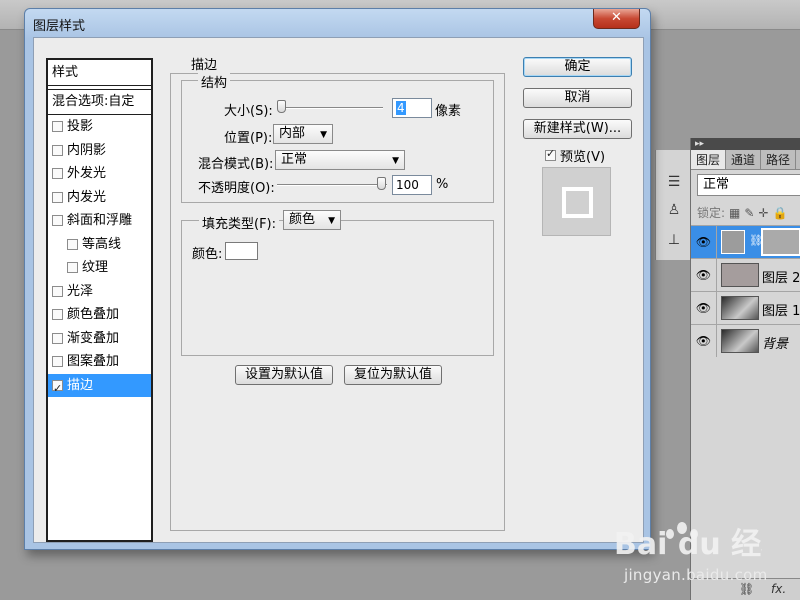 The height and width of the screenshot is (600, 800). What do you see at coordinates (93, 362) in the screenshot?
I see `style-item-label: 图案叠加` at bounding box center [93, 362].